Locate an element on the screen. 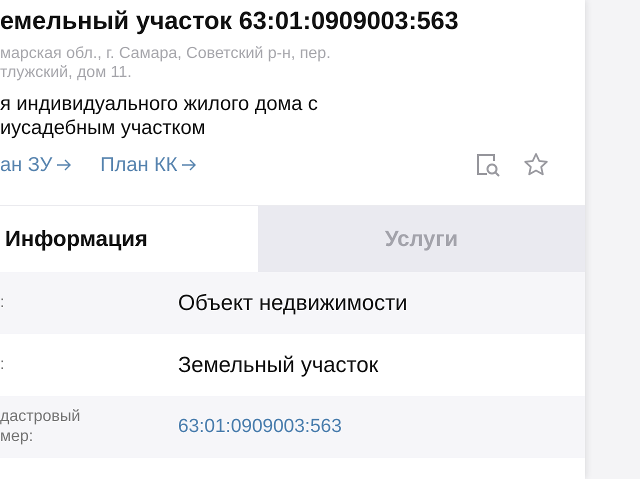  cadastral-number-link: 63:01:0909003:563 is located at coordinates (260, 427).